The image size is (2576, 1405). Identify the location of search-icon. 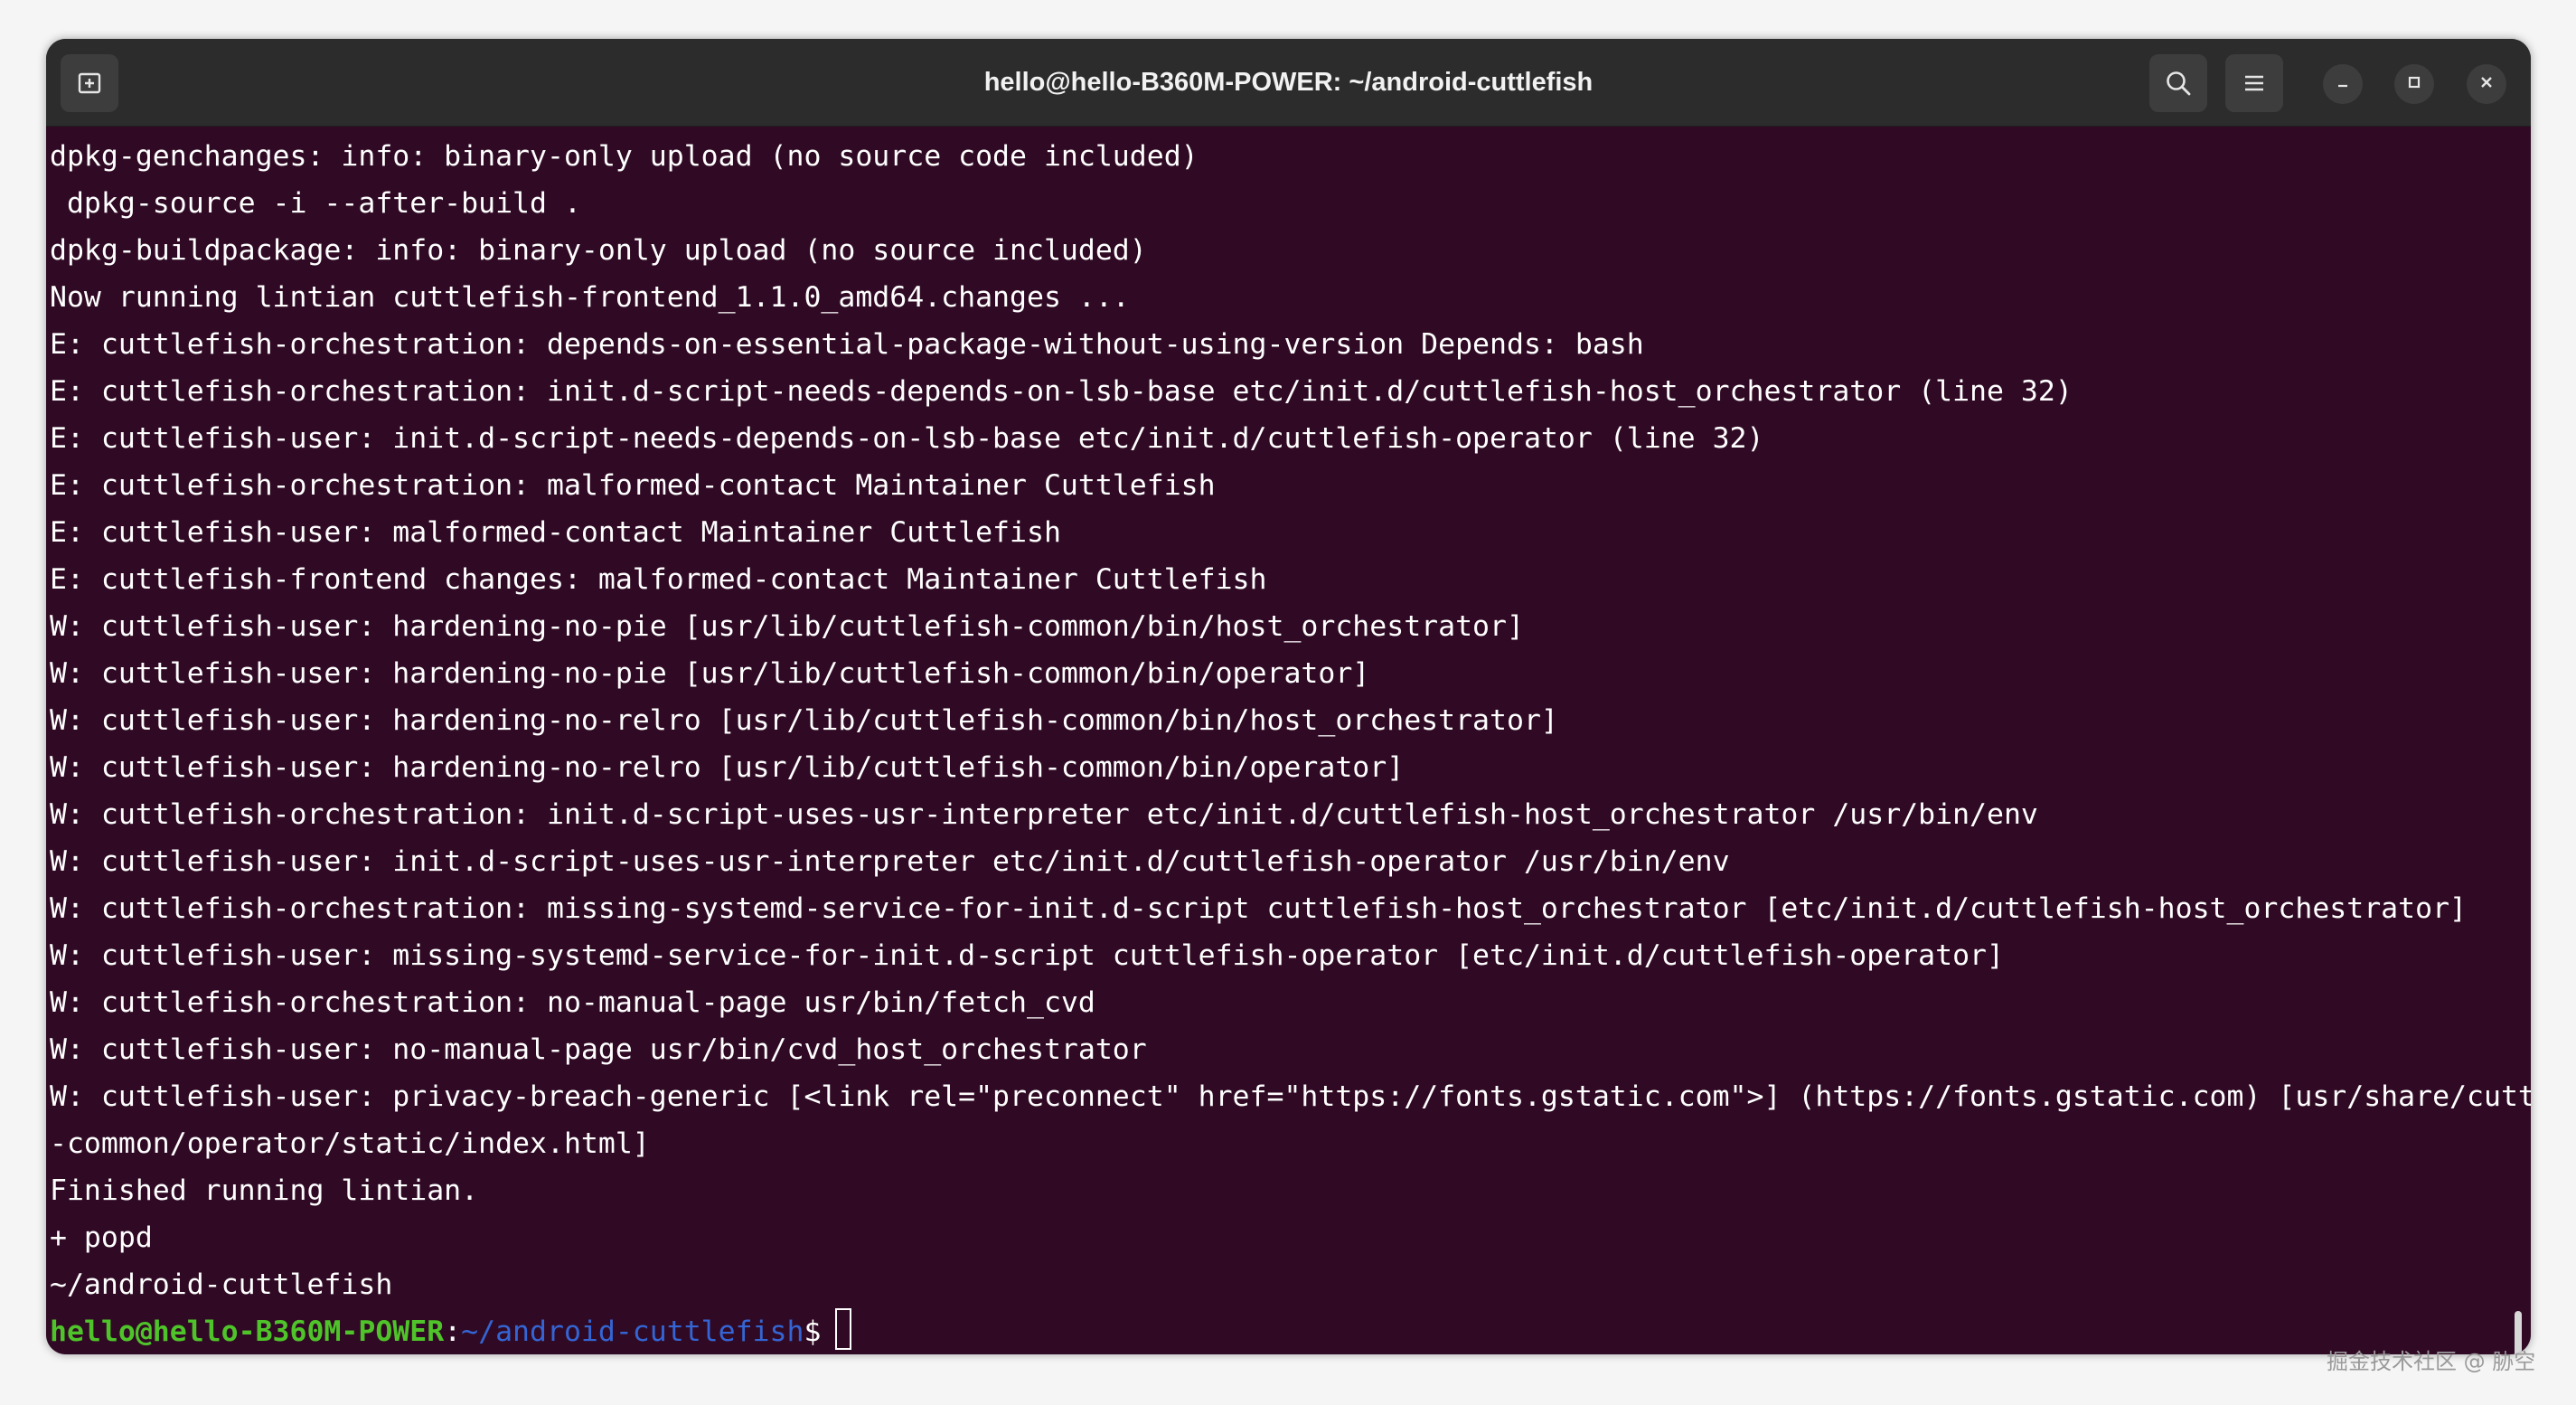
(2179, 83).